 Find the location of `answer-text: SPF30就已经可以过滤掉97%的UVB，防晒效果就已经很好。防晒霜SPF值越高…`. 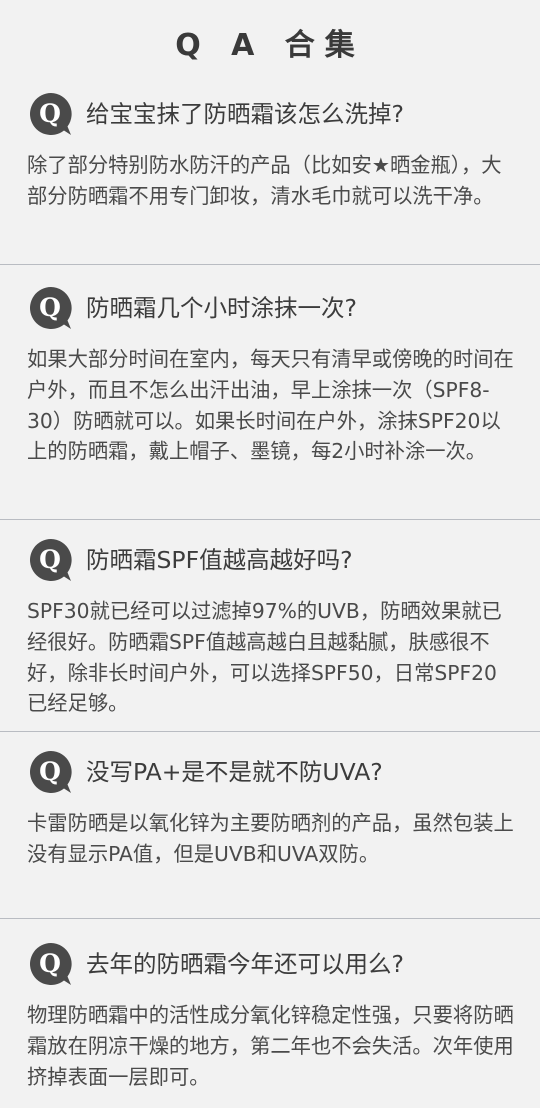

answer-text: SPF30就已经可以过滤掉97%的UVB，防晒效果就已经很好。防晒霜SPF值越高… is located at coordinates (264, 657).